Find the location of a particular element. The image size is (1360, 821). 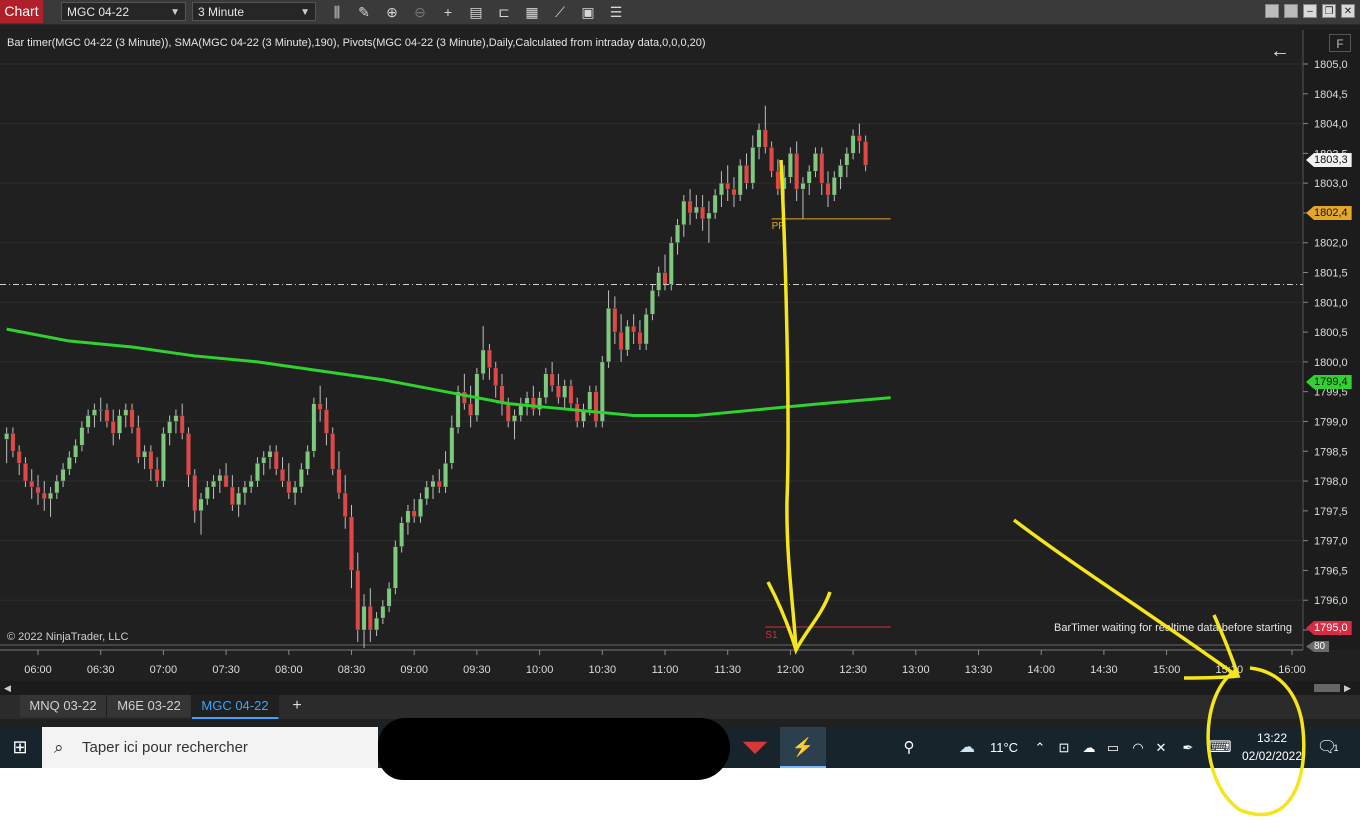

taskbar-search-box: ⌕ Taper ici pour rechercher is located at coordinates (210, 747).